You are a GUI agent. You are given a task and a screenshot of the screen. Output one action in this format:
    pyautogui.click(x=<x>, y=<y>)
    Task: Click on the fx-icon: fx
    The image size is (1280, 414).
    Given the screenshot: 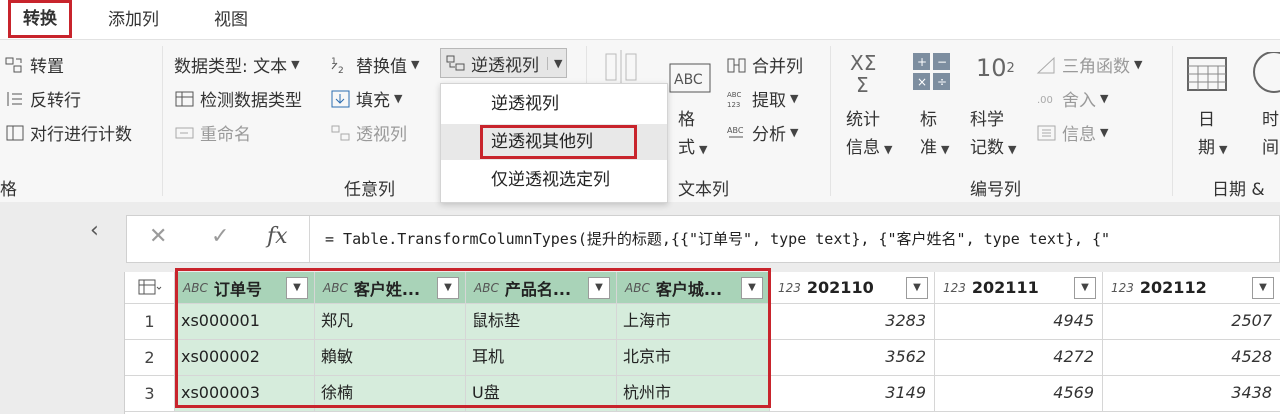 What is the action you would take?
    pyautogui.click(x=277, y=236)
    